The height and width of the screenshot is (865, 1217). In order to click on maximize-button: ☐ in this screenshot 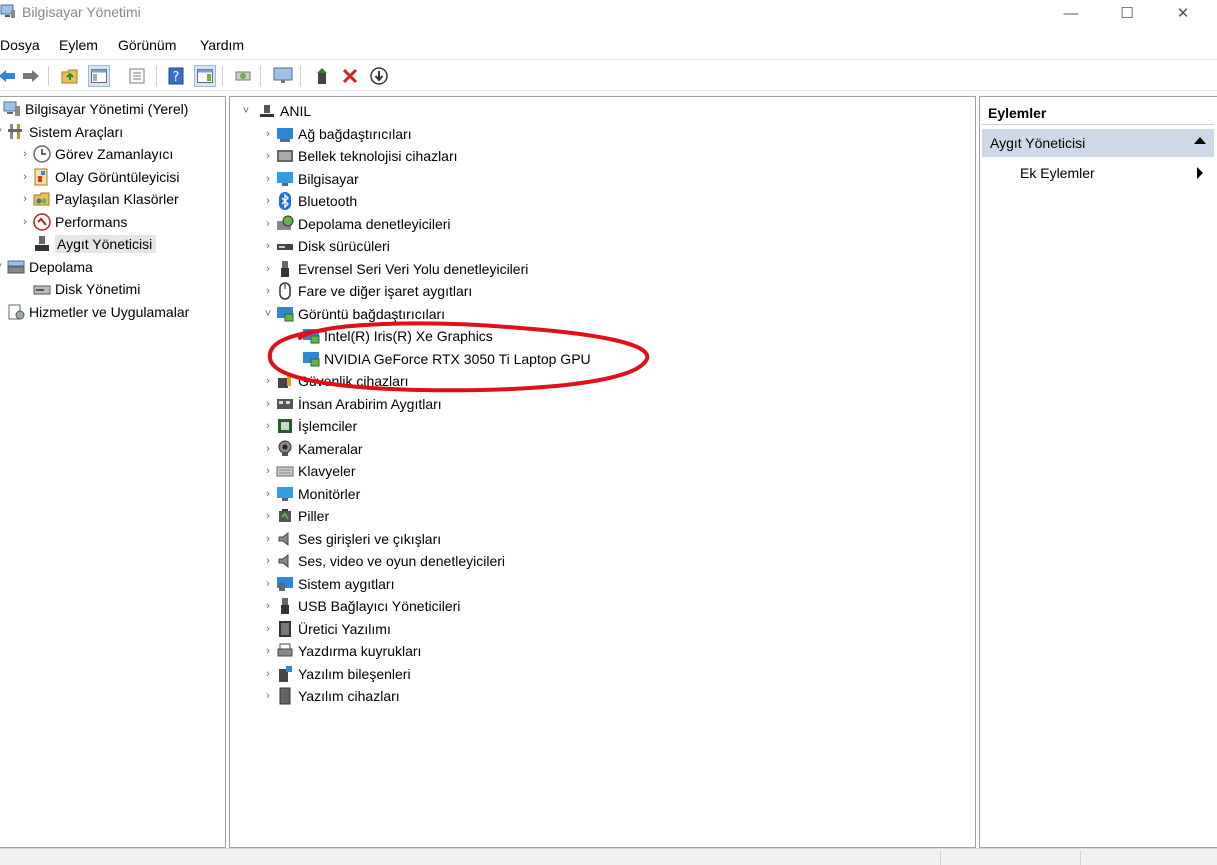, I will do `click(1127, 13)`.